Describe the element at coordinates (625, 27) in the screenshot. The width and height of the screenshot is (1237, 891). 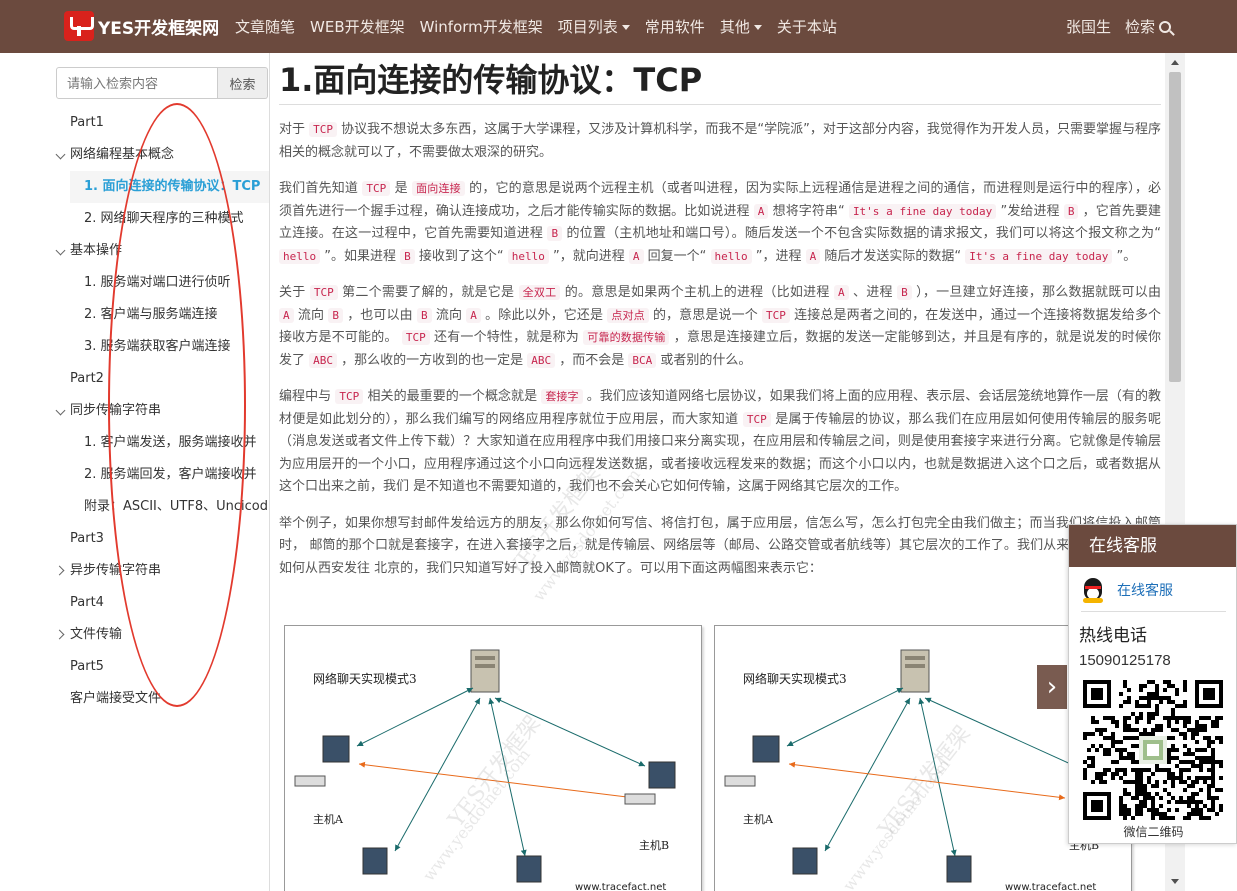
I see `caret-down-icon` at that location.